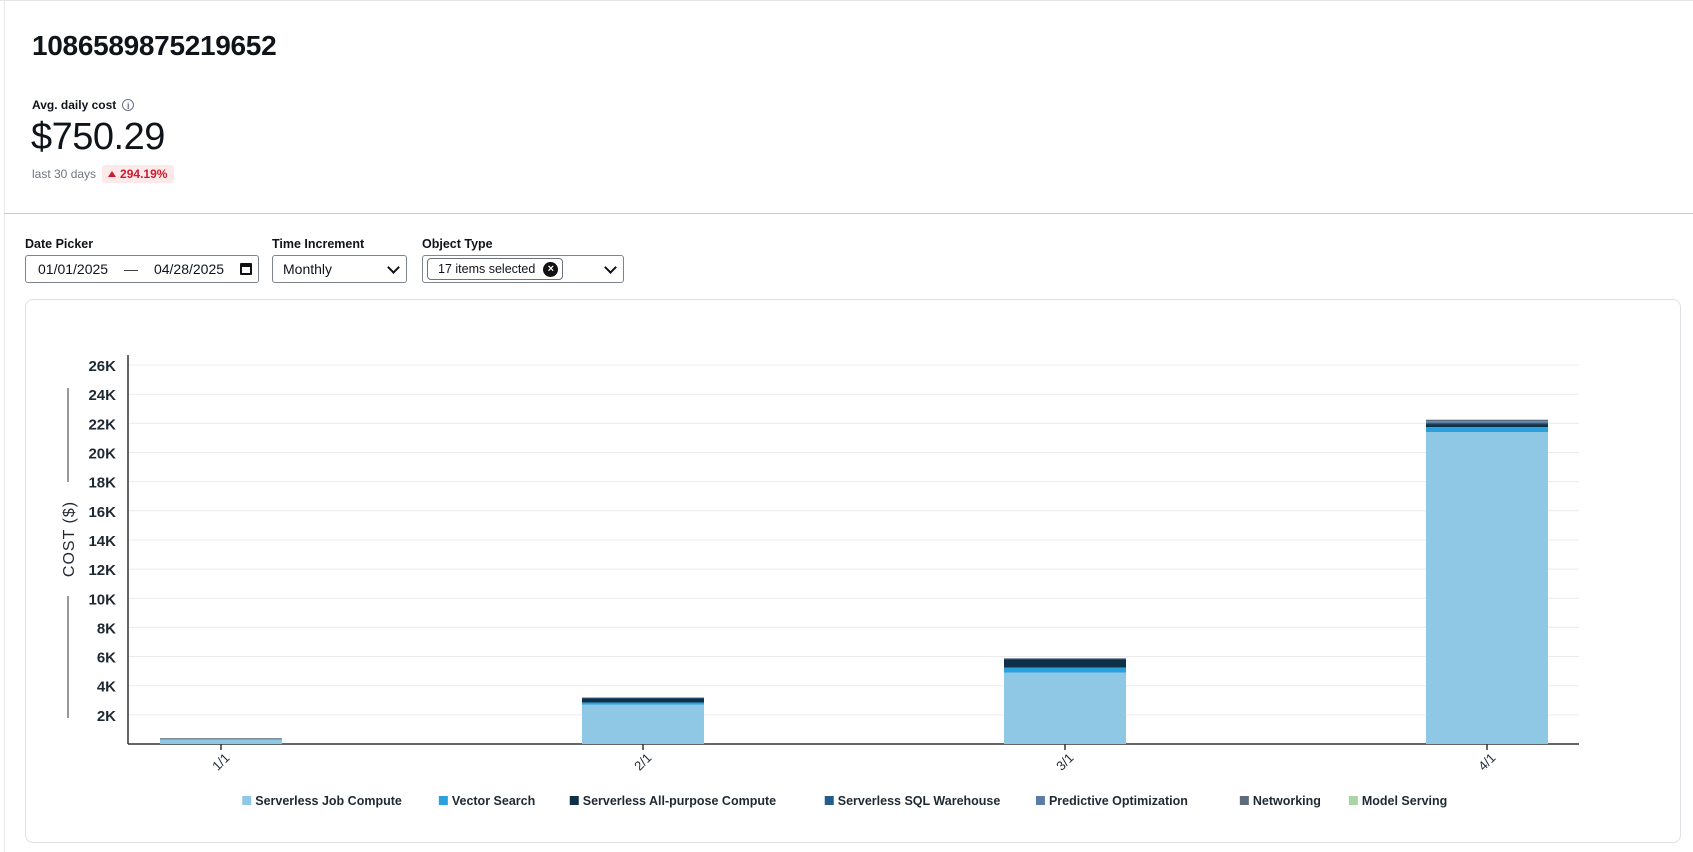 This screenshot has height=852, width=1693. What do you see at coordinates (73, 269) in the screenshot?
I see `start-date: 01/01/2025` at bounding box center [73, 269].